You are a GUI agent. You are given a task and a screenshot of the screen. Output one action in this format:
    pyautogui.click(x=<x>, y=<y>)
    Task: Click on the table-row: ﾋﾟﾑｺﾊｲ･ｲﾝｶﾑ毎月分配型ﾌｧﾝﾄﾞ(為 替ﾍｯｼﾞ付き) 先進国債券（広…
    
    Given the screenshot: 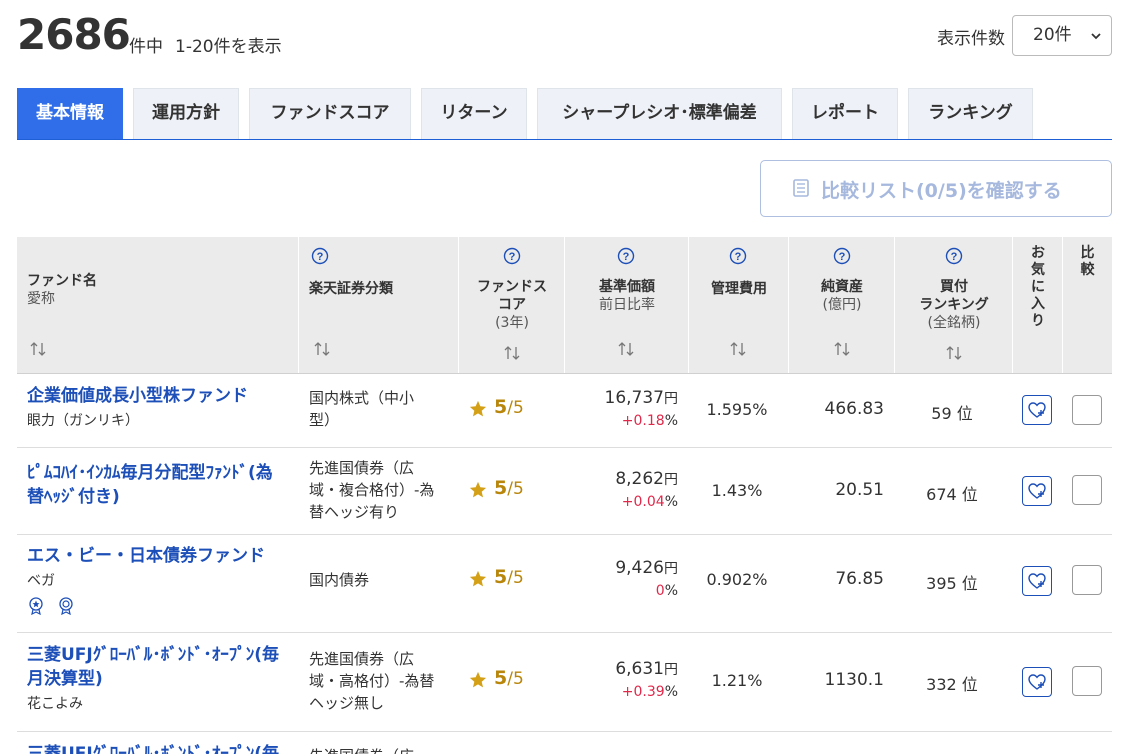 What is the action you would take?
    pyautogui.click(x=564, y=491)
    